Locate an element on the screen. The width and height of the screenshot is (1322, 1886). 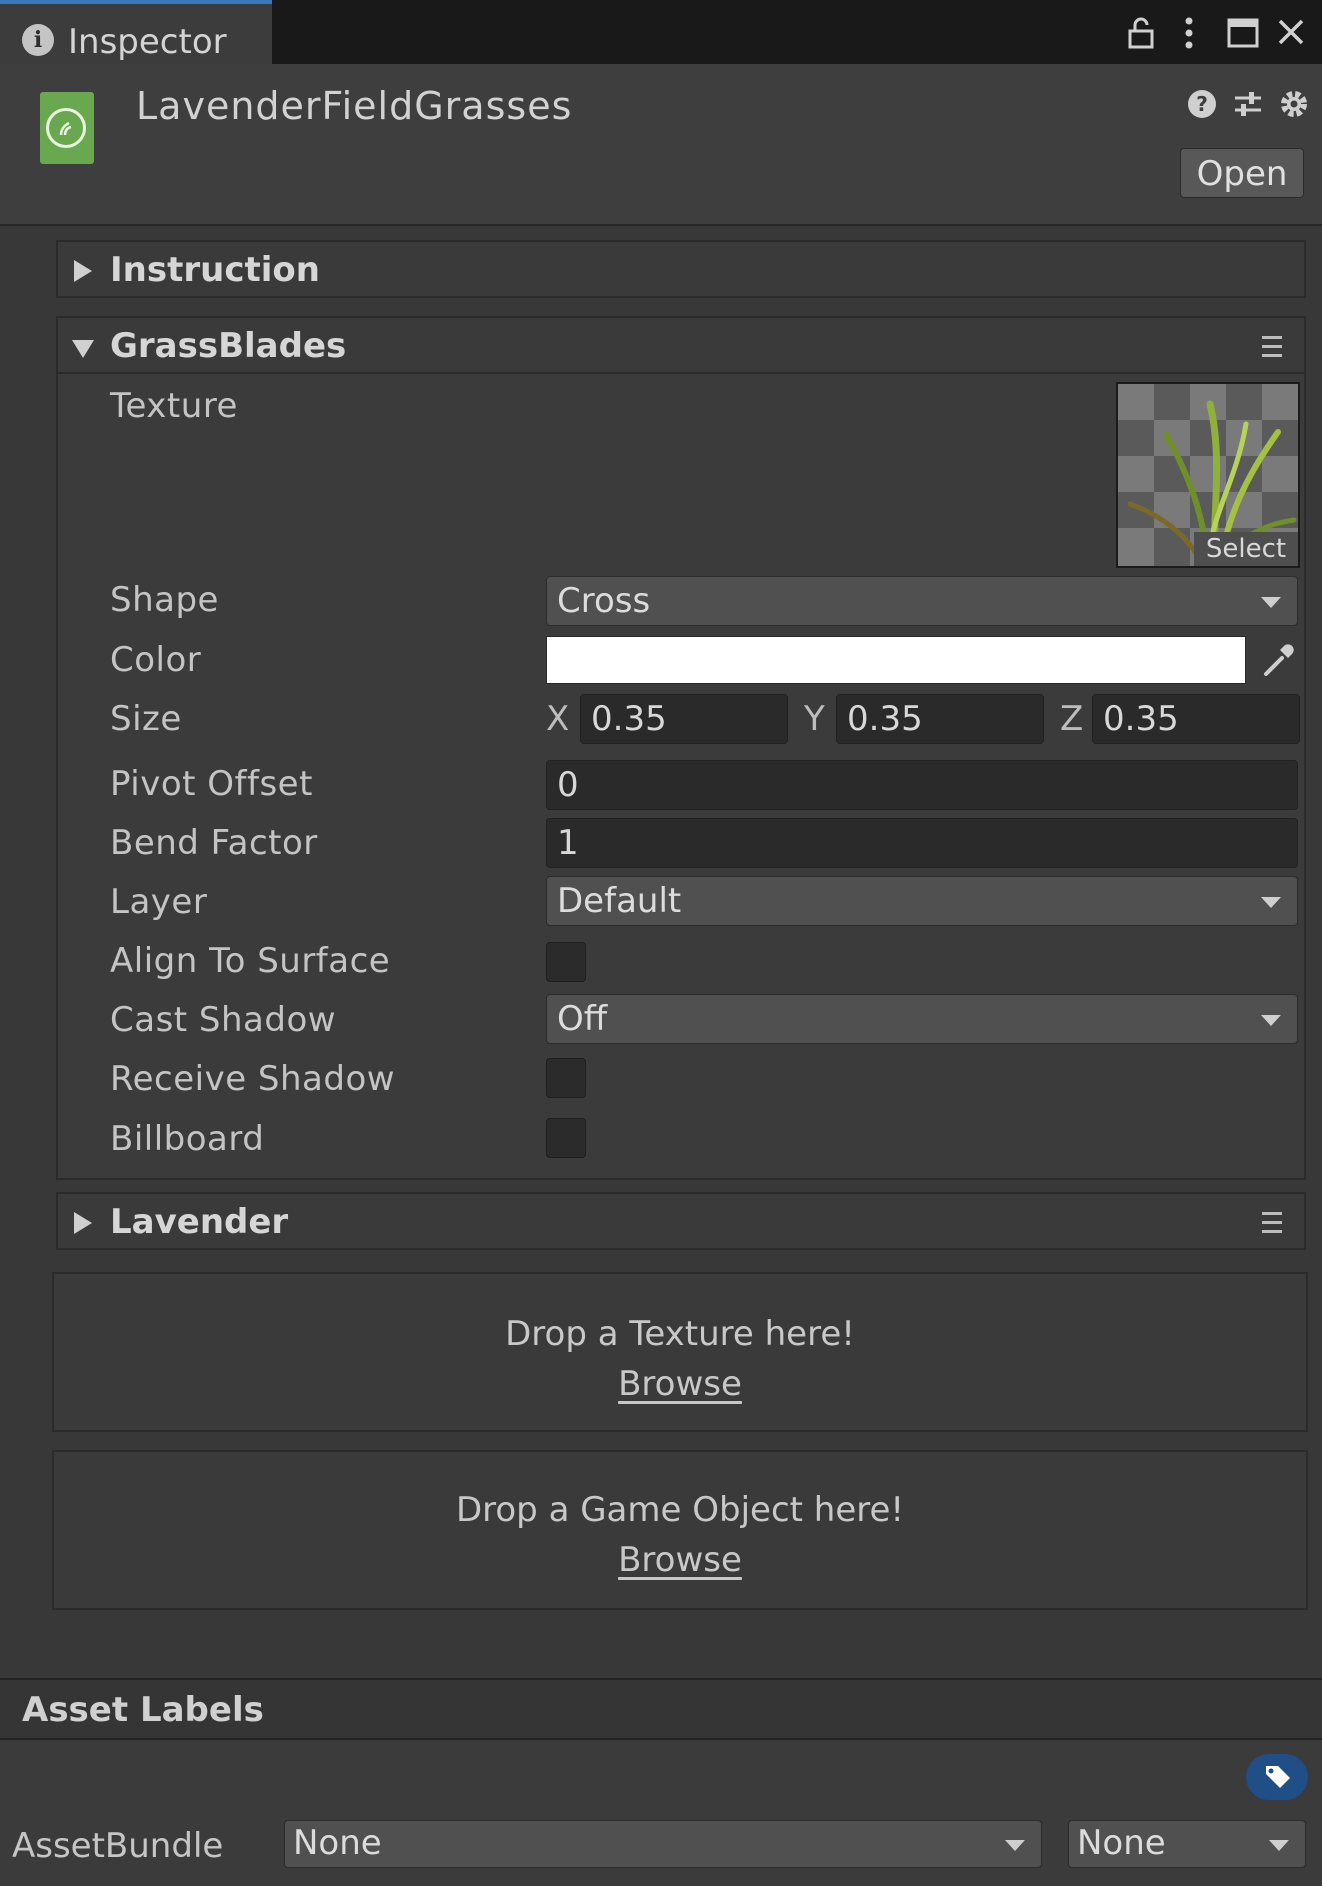
size-label: Size is located at coordinates (146, 719).